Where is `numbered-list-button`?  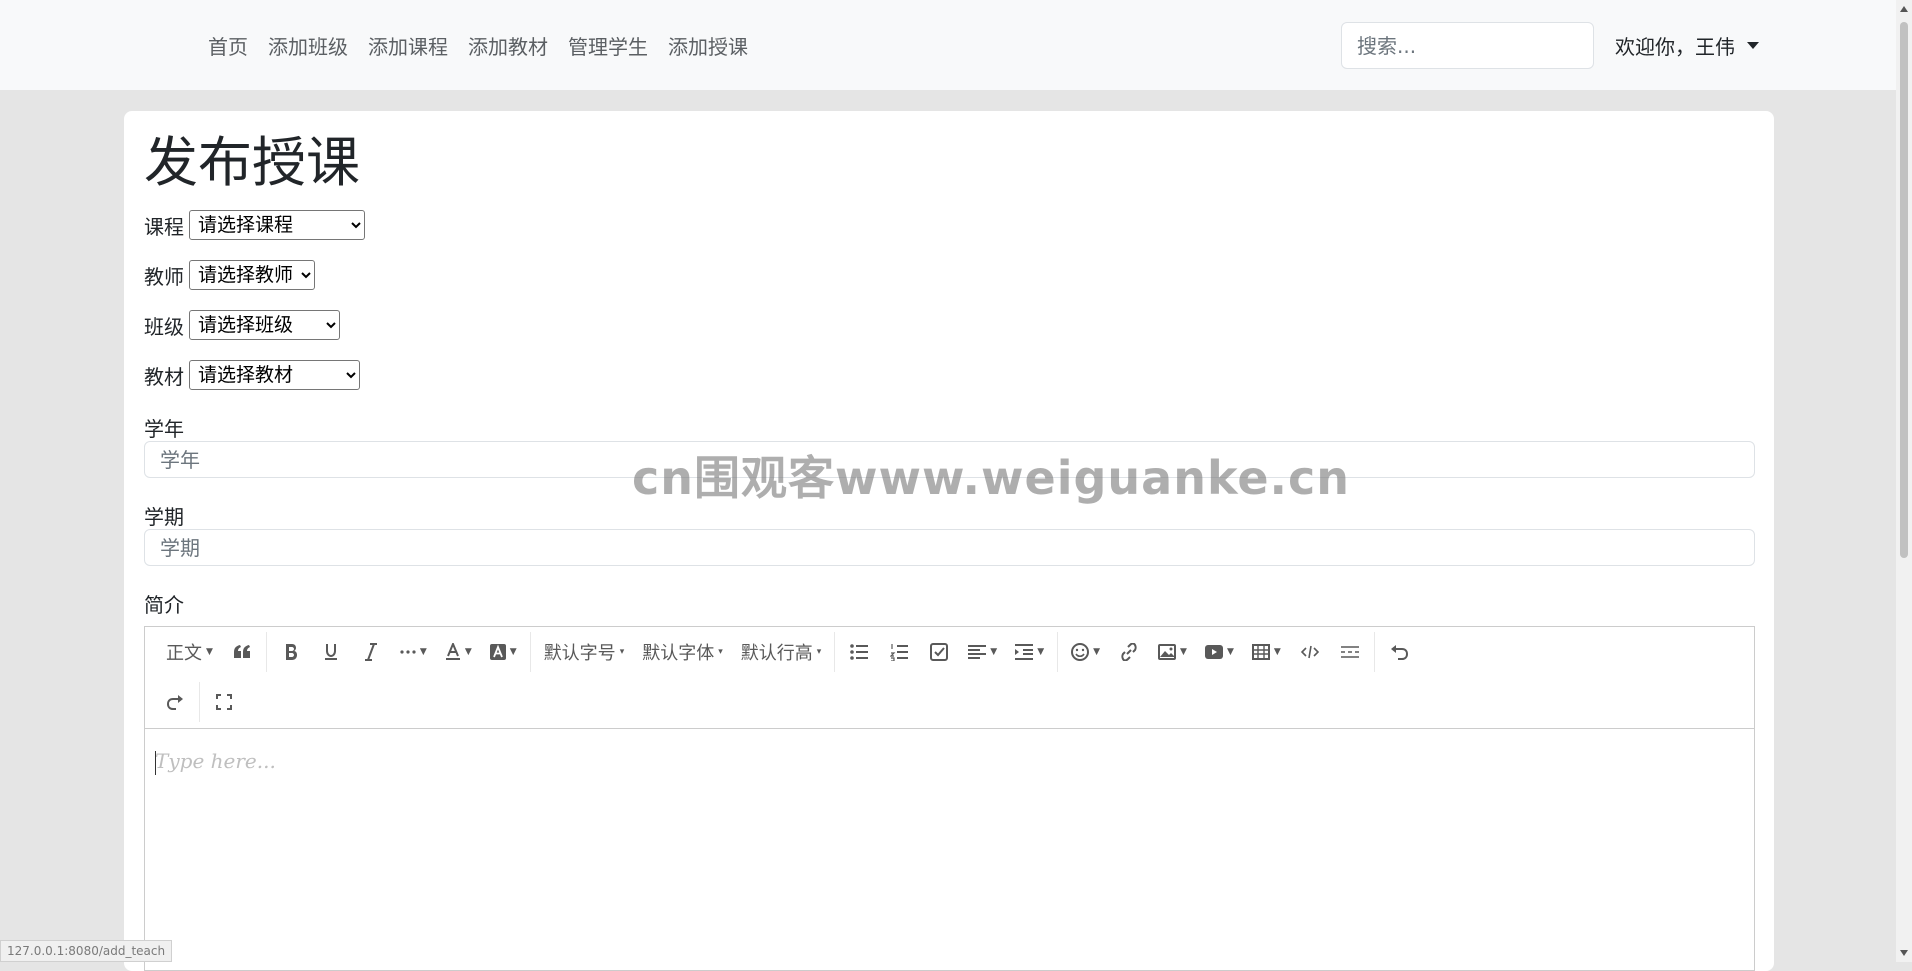
numbered-list-button is located at coordinates (899, 652).